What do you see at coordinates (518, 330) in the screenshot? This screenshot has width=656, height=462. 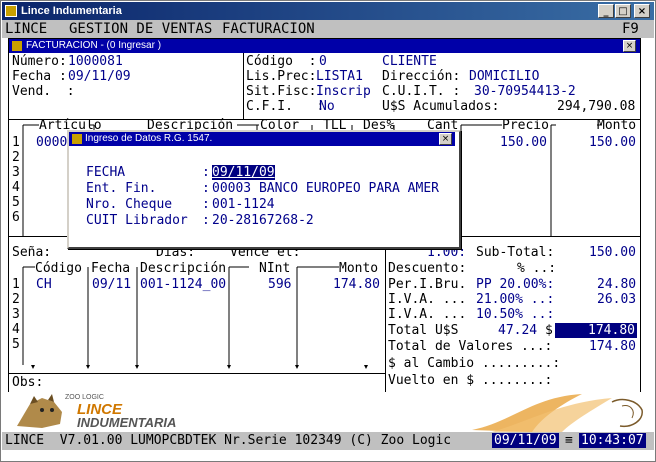 I see `total-mid-value: 47.24` at bounding box center [518, 330].